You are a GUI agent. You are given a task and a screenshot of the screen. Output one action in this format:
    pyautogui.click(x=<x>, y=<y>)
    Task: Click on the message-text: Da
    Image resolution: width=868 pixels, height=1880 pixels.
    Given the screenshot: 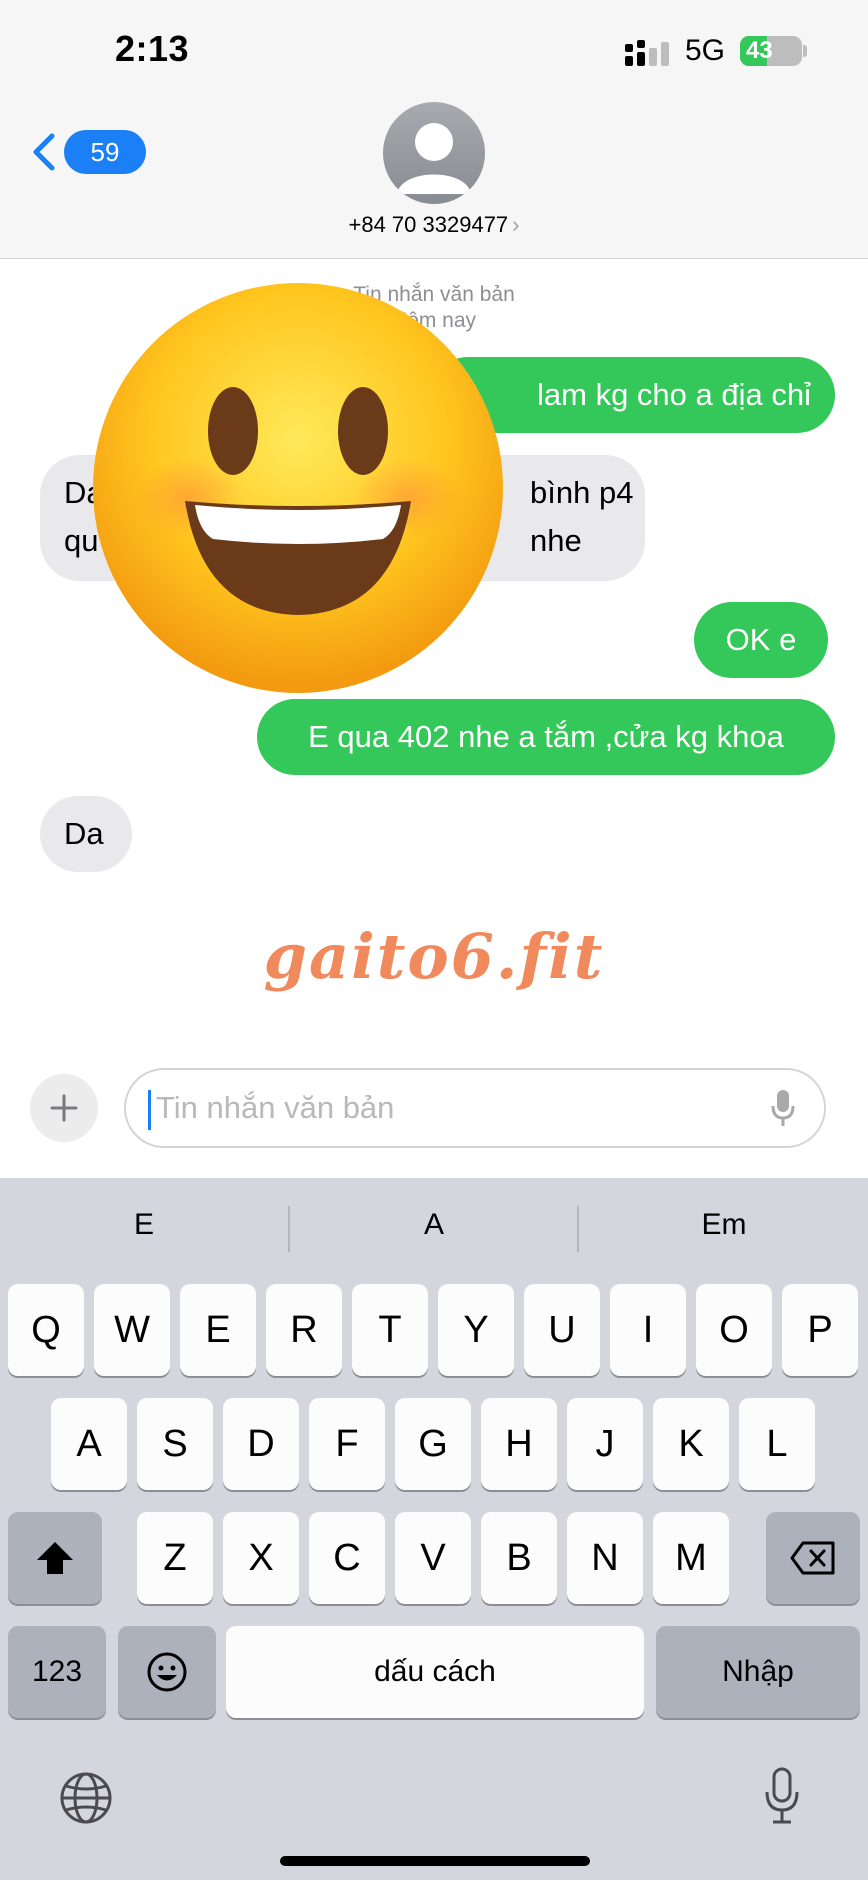 What is the action you would take?
    pyautogui.click(x=84, y=833)
    